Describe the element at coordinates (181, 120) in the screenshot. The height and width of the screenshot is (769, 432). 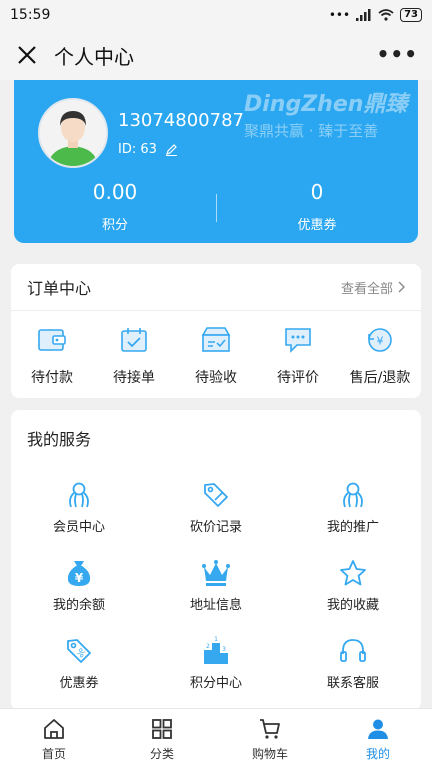
I see `user-phone: 13074800787` at that location.